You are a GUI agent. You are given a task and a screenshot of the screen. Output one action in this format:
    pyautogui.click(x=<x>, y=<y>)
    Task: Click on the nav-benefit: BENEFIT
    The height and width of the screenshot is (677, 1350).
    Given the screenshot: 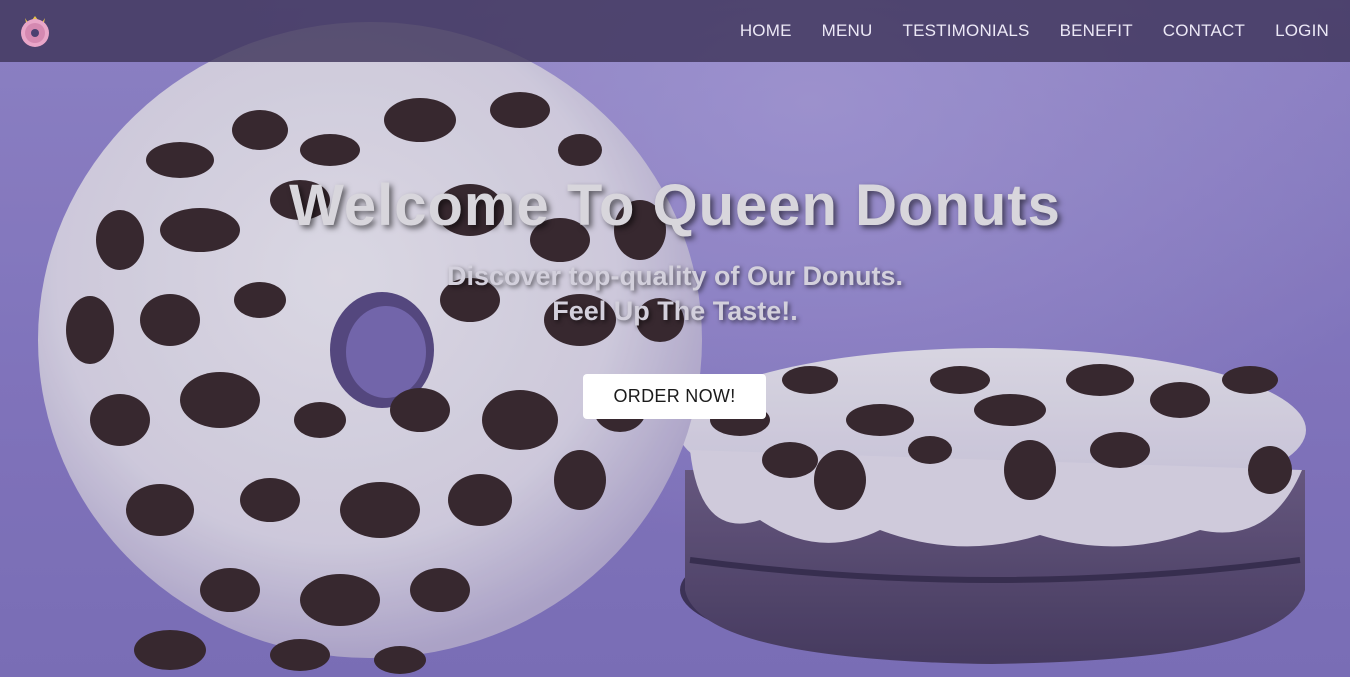 What is the action you would take?
    pyautogui.click(x=1096, y=31)
    